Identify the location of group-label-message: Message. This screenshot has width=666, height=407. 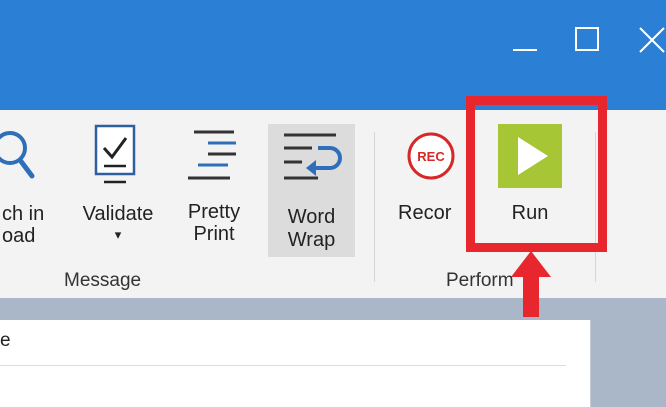
(103, 280).